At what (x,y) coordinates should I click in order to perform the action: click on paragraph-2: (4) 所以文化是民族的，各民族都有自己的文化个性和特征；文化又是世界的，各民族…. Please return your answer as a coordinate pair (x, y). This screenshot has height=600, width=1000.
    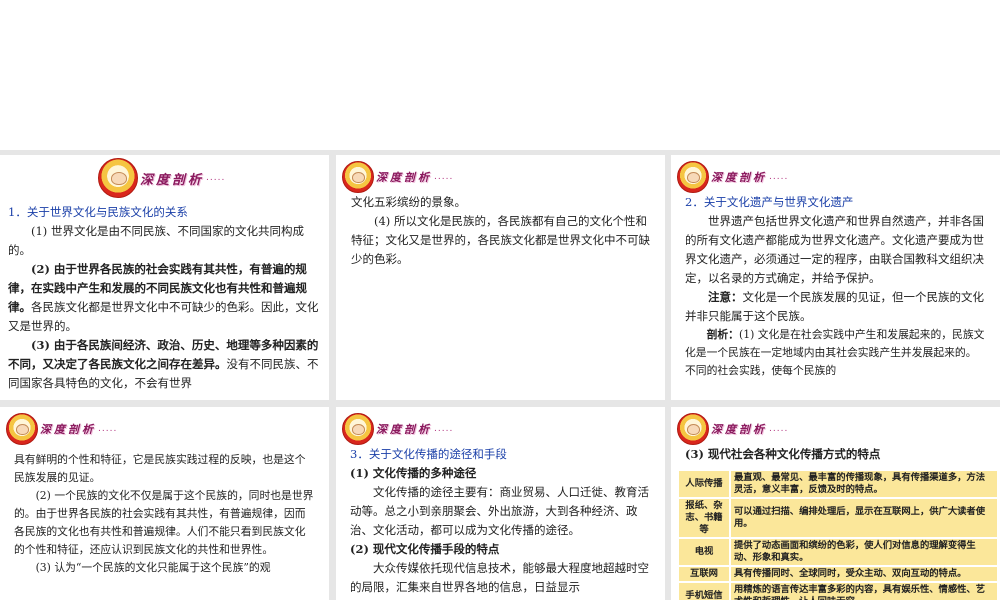
    Looking at the image, I should click on (500, 240).